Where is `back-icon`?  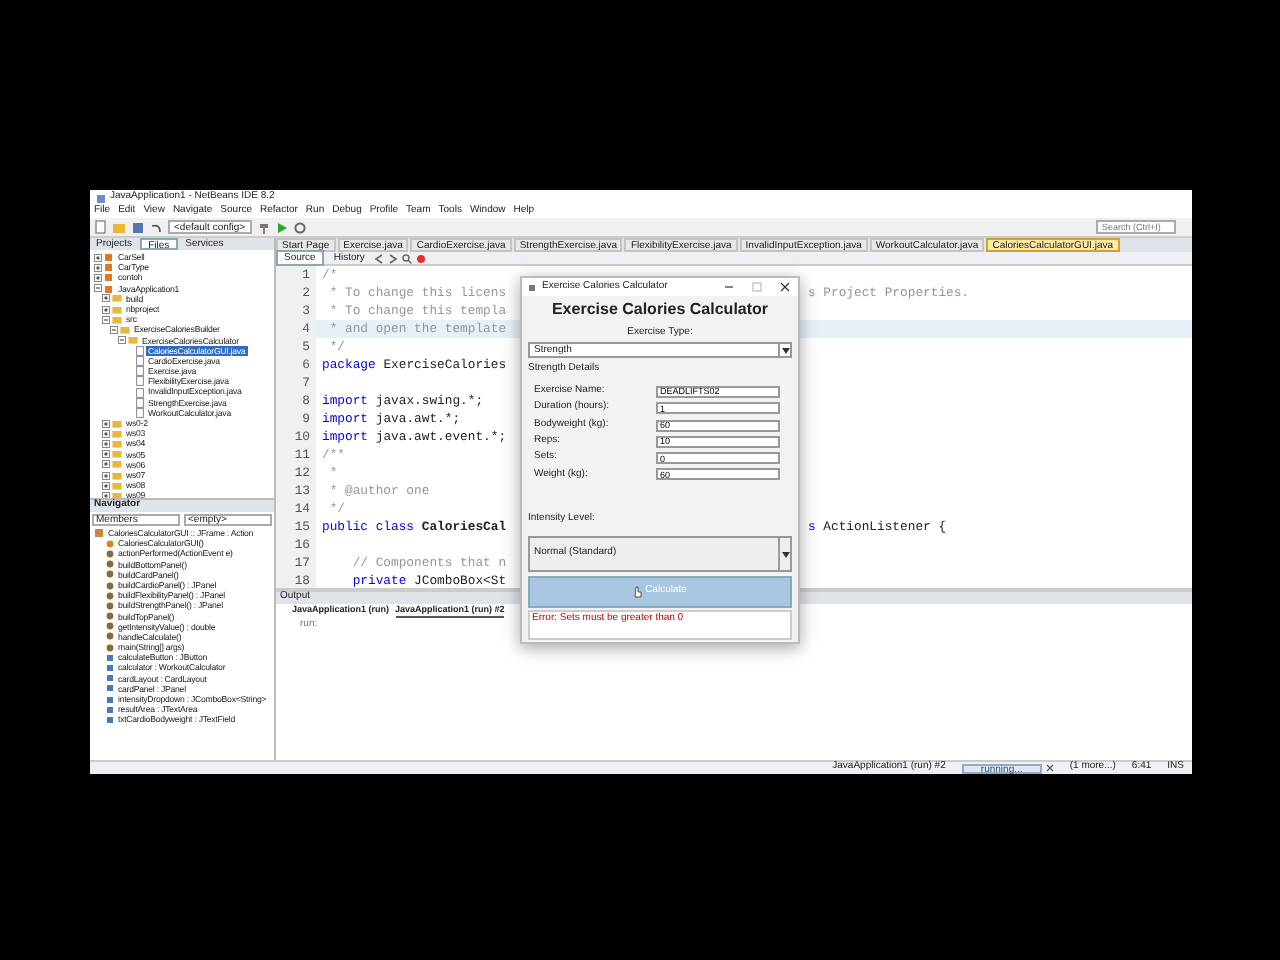 back-icon is located at coordinates (379, 258).